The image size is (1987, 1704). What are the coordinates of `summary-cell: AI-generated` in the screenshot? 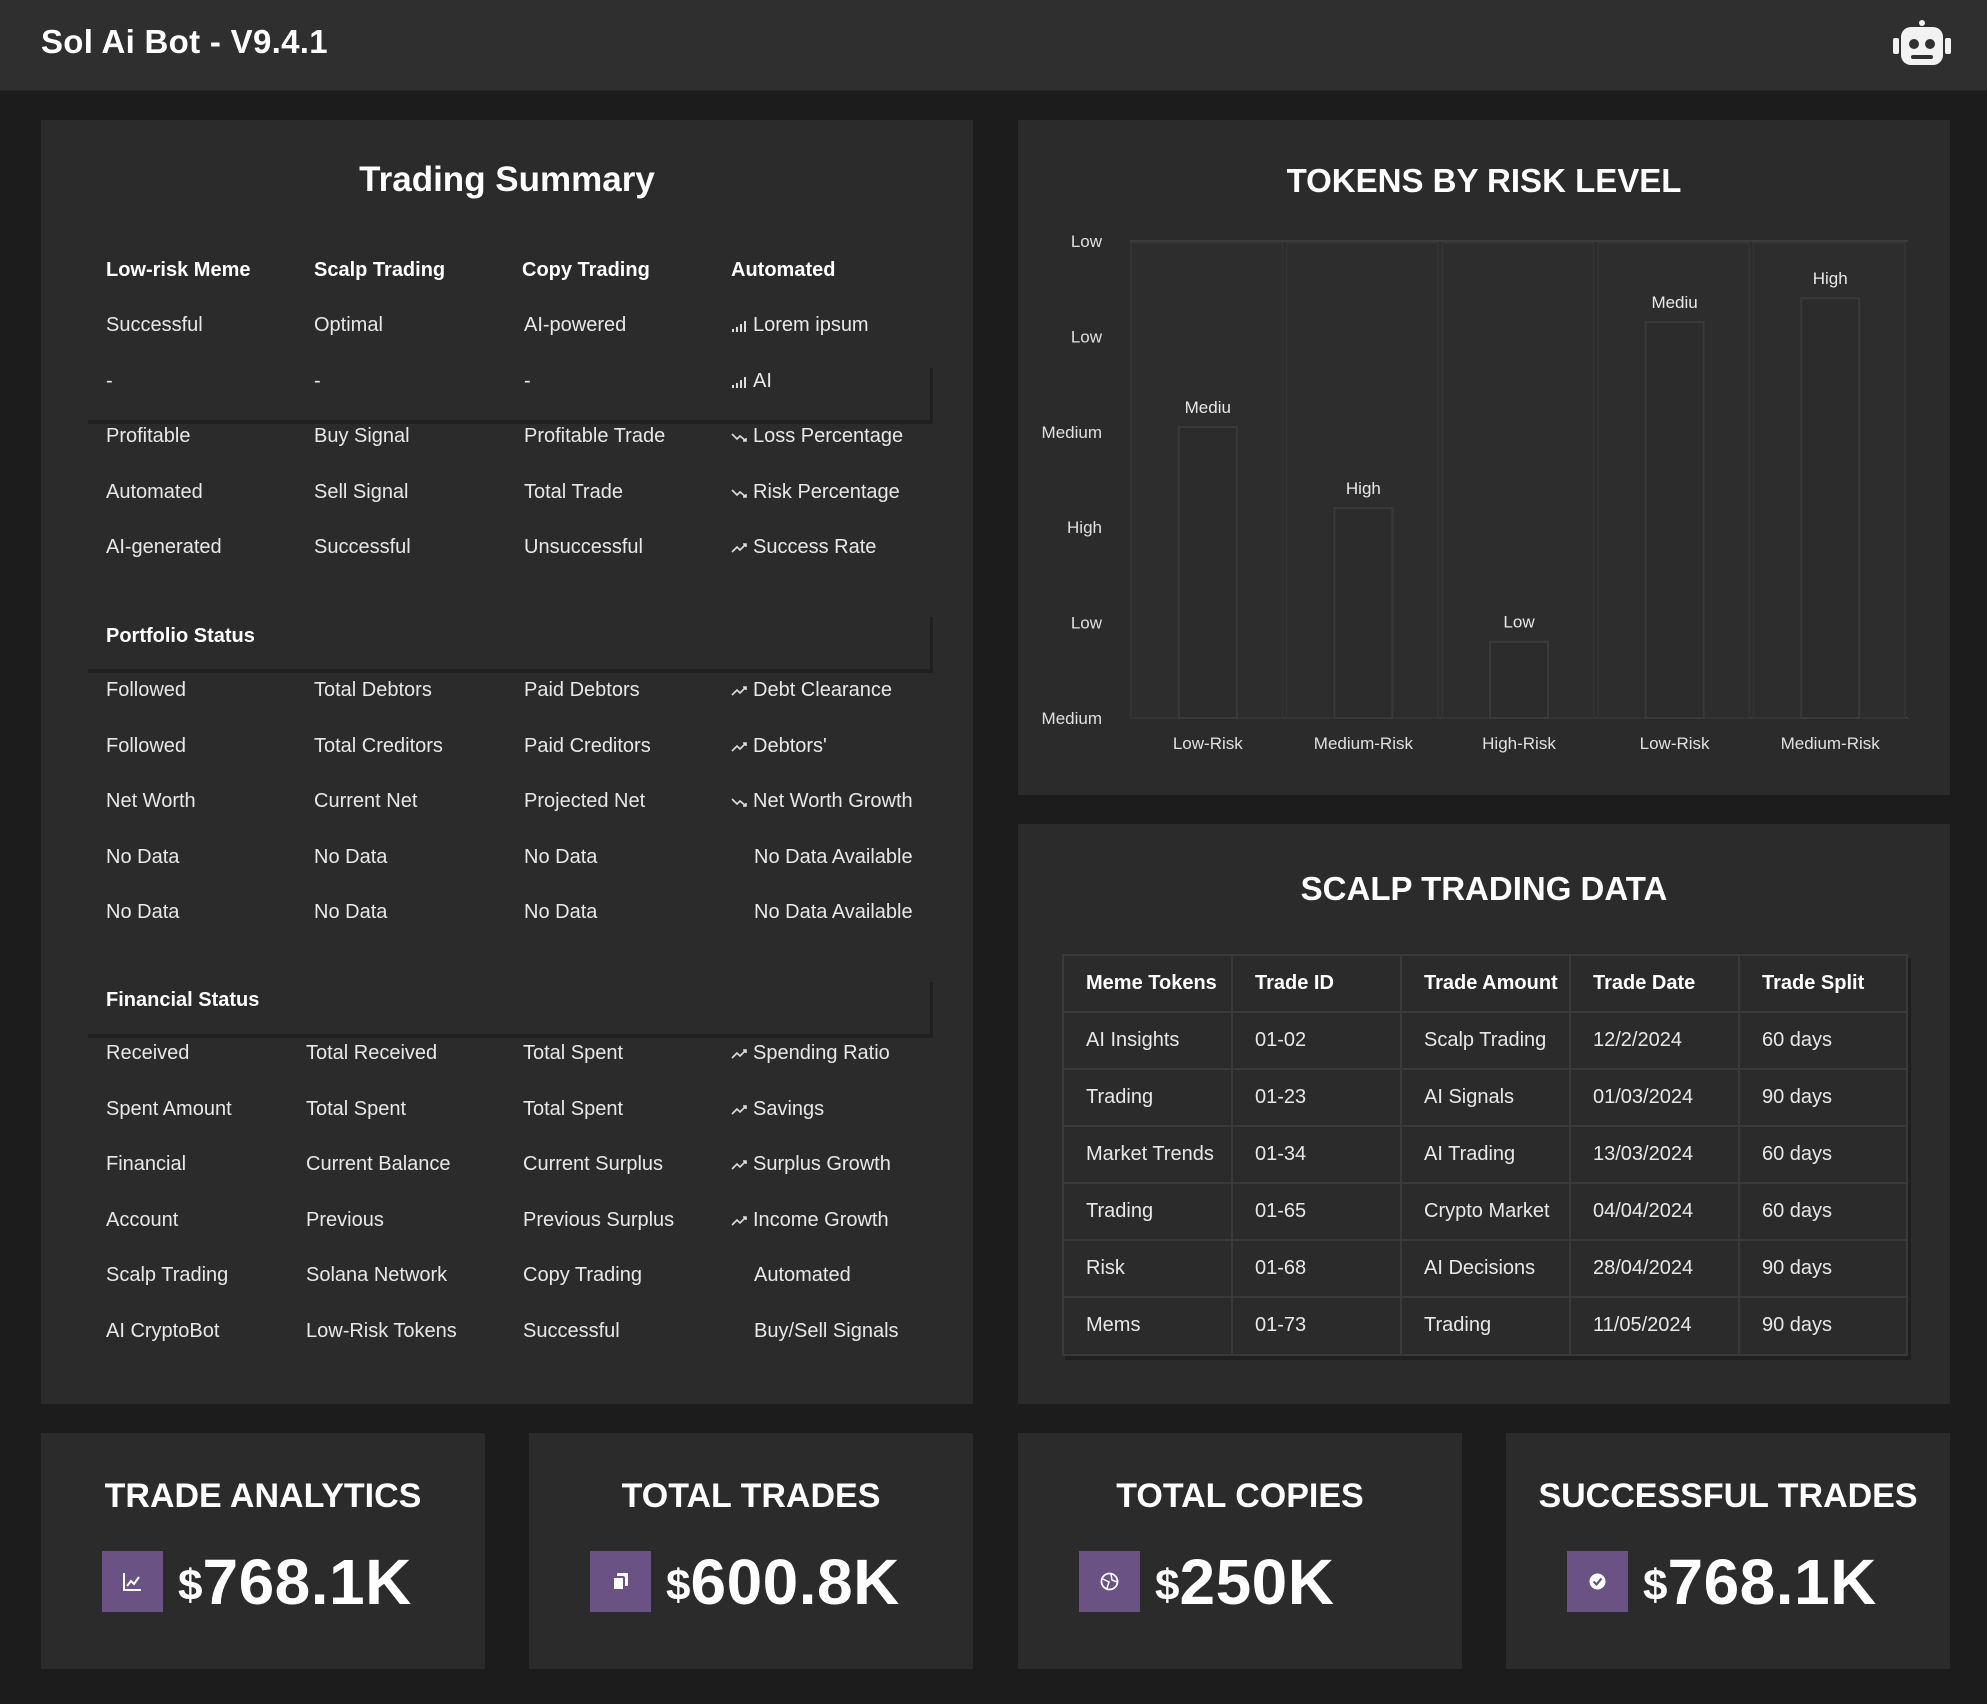 It's located at (164, 547).